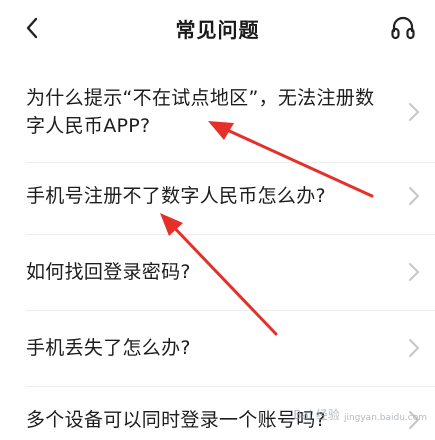 This screenshot has height=440, width=435. What do you see at coordinates (108, 348) in the screenshot?
I see `faq-item-label: 手机丢失了怎么办?` at bounding box center [108, 348].